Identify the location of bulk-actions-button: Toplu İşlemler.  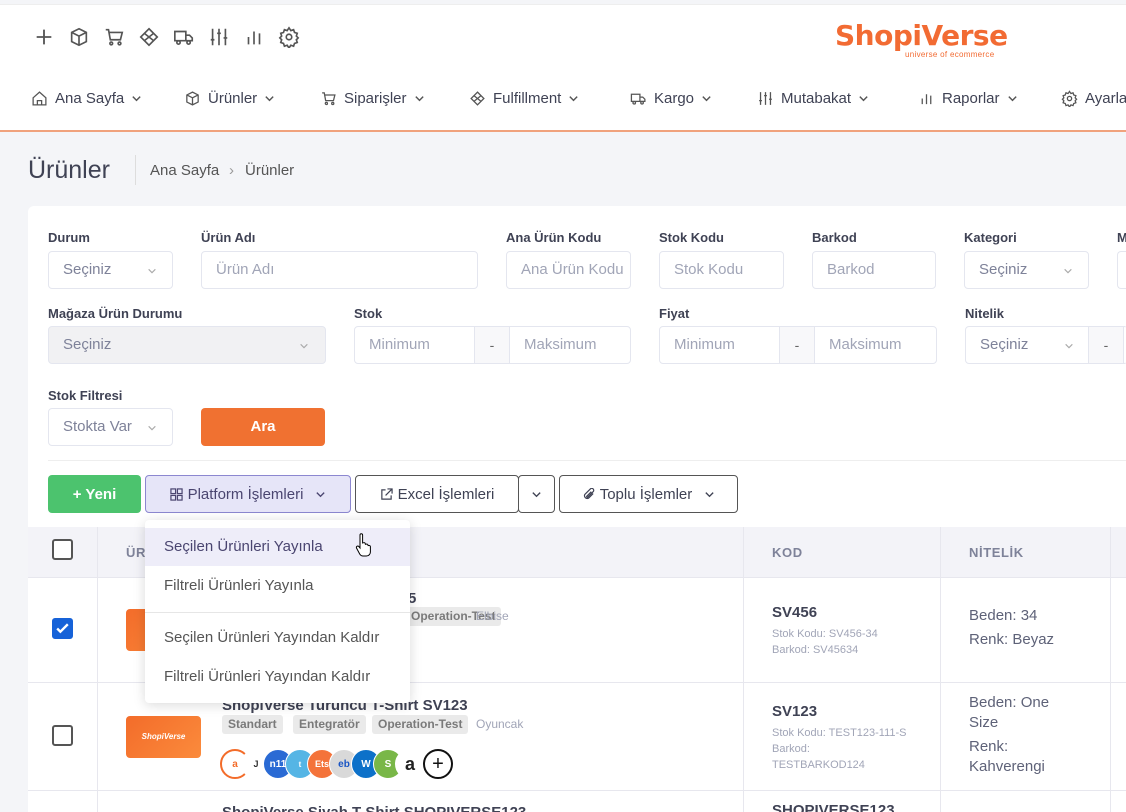
(648, 494).